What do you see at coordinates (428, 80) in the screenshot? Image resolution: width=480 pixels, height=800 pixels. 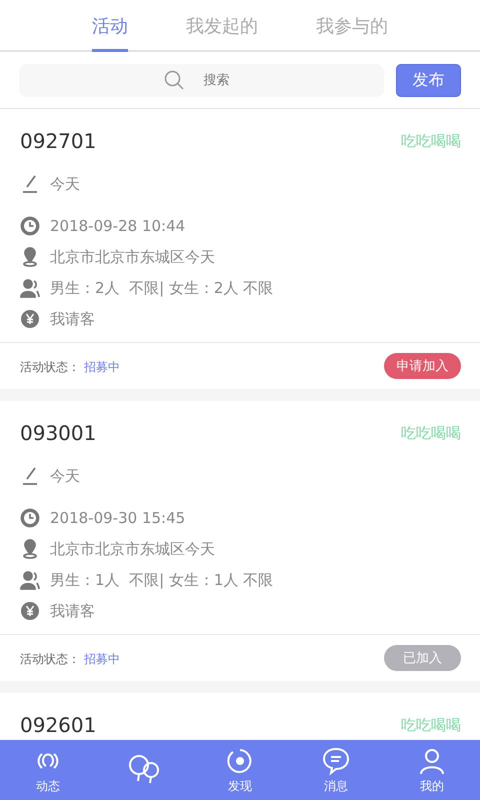 I see `publish-button: 发布` at bounding box center [428, 80].